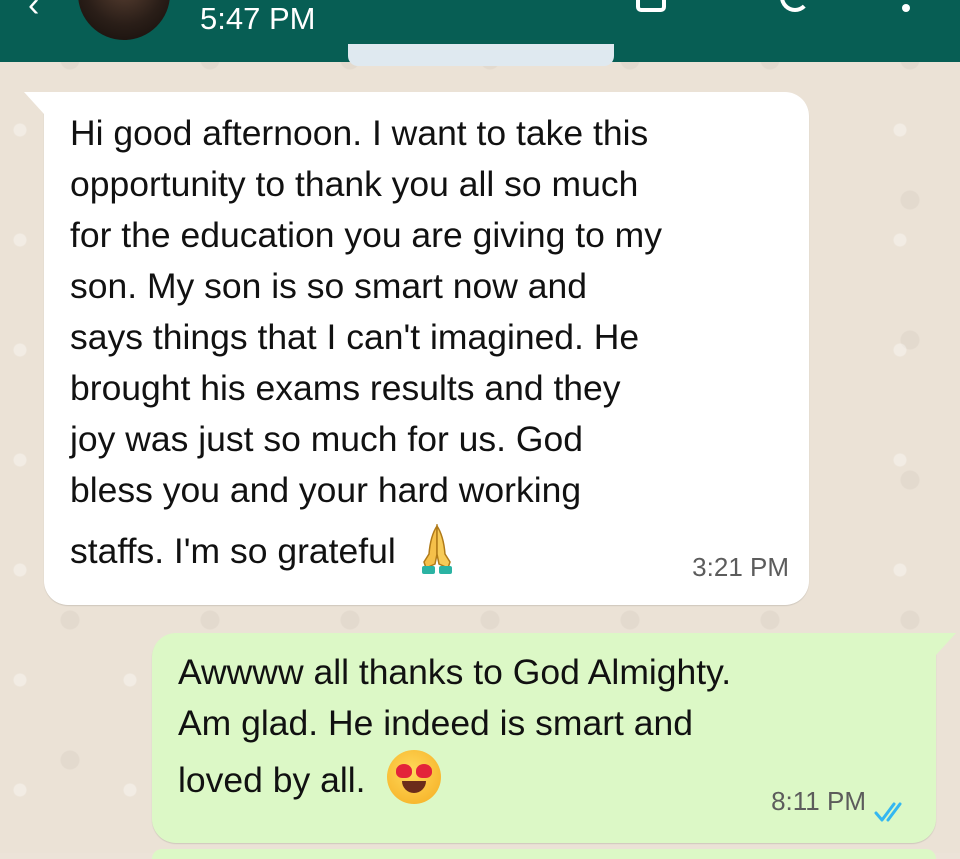  What do you see at coordinates (455, 672) in the screenshot?
I see `message-line: Awwww all thanks to God Almighty.` at bounding box center [455, 672].